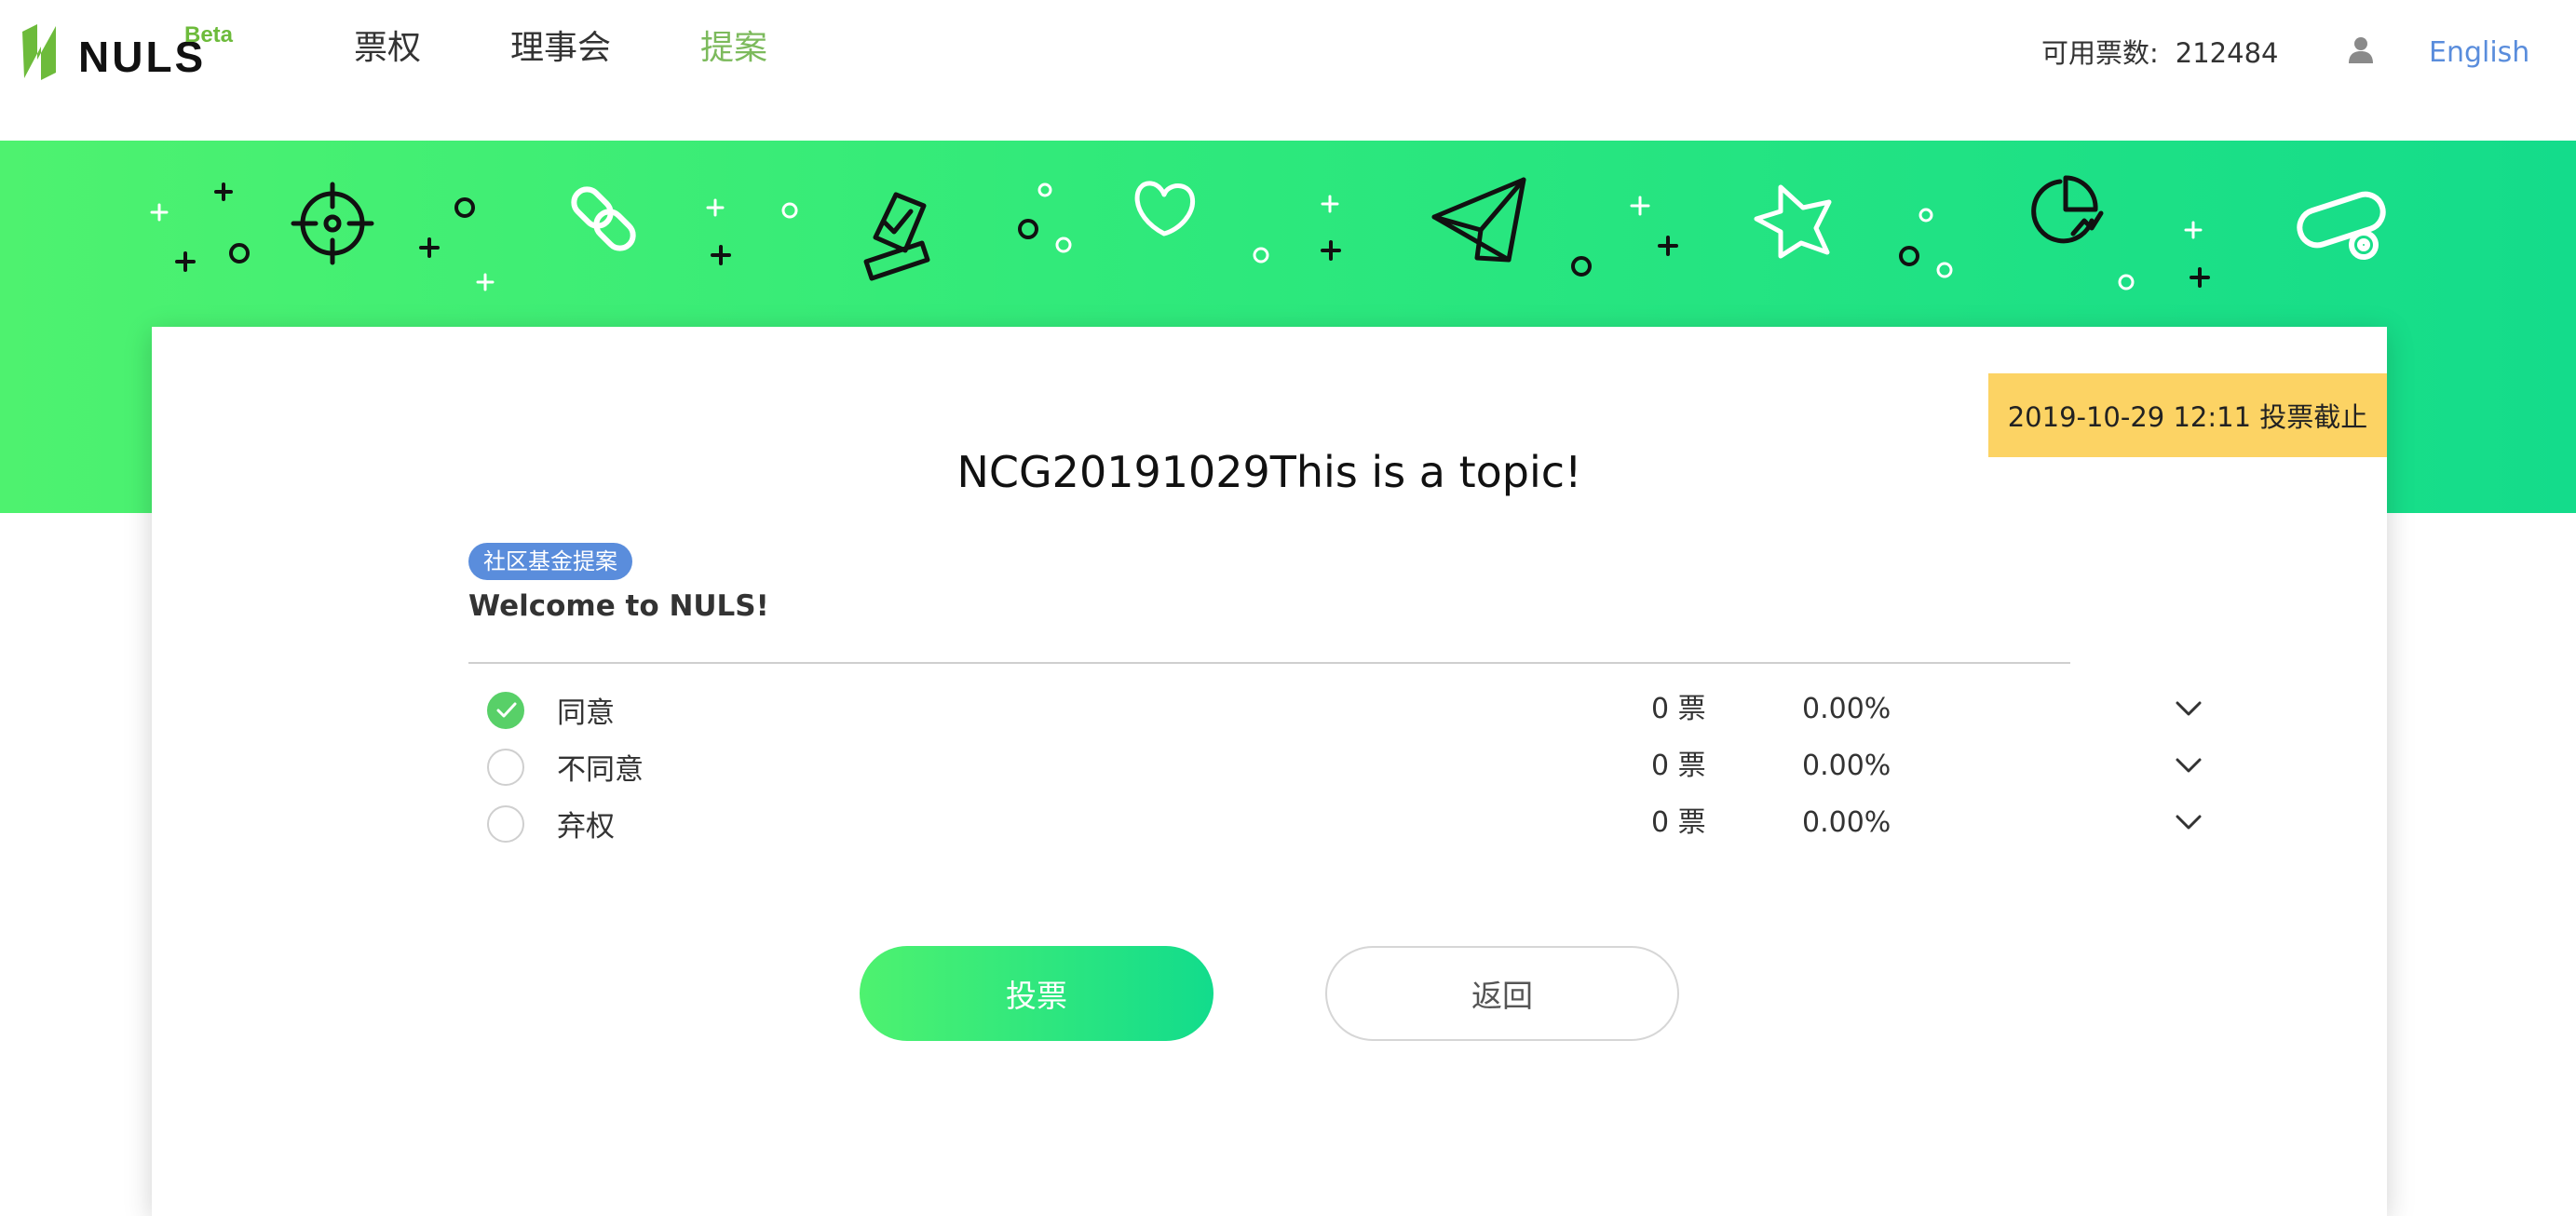  Describe the element at coordinates (505, 768) in the screenshot. I see `radio-disagree` at that location.